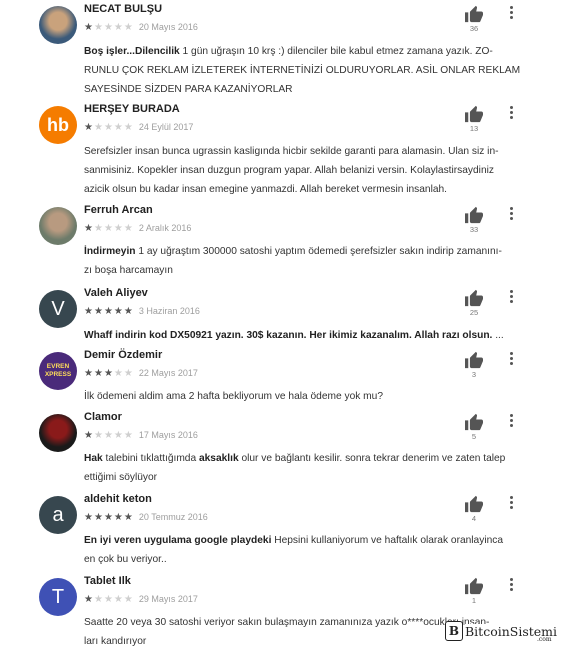 The height and width of the screenshot is (655, 563). What do you see at coordinates (474, 307) in the screenshot?
I see `like-button: 25` at bounding box center [474, 307].